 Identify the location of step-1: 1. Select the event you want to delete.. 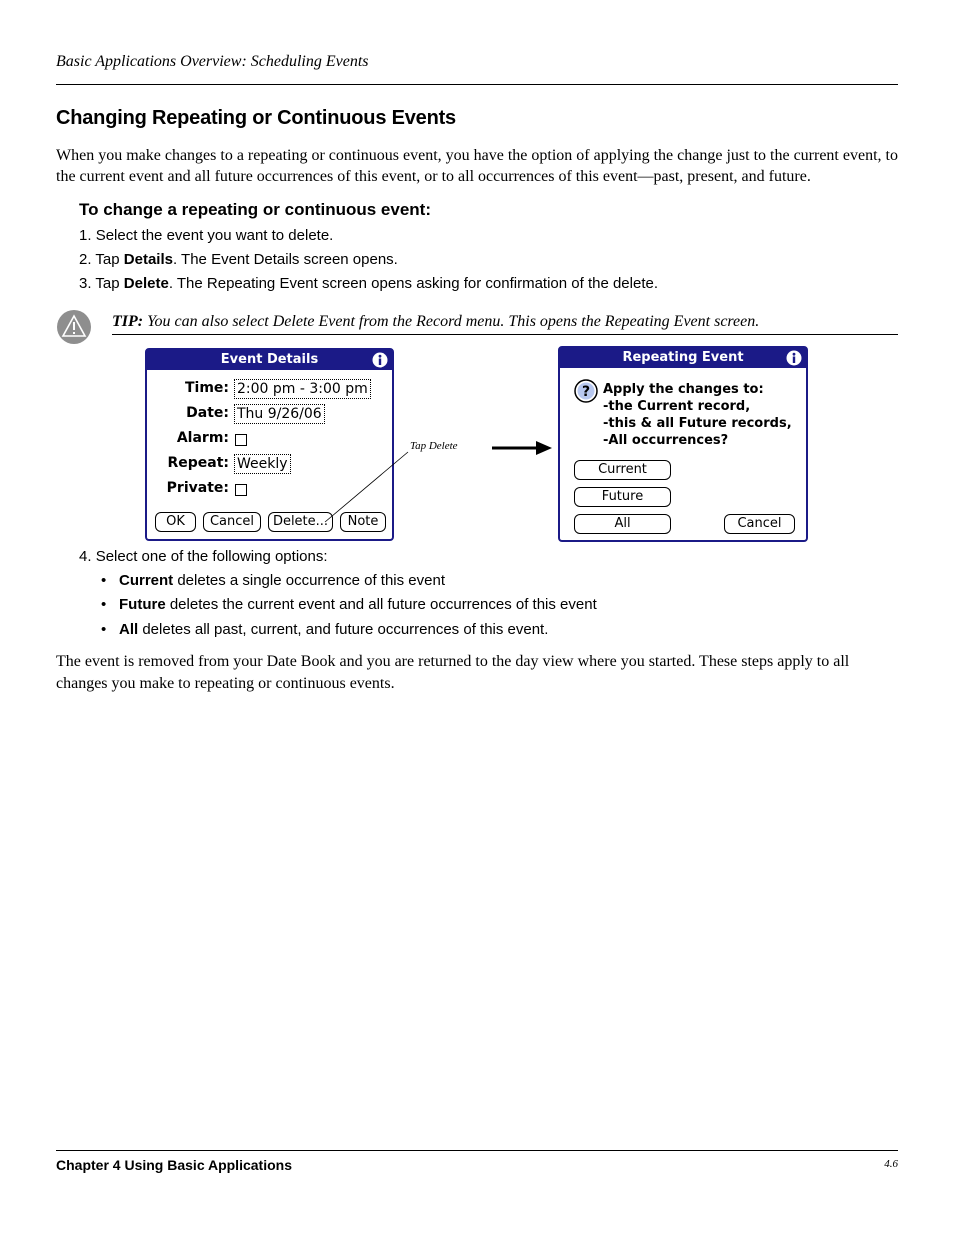
(206, 235).